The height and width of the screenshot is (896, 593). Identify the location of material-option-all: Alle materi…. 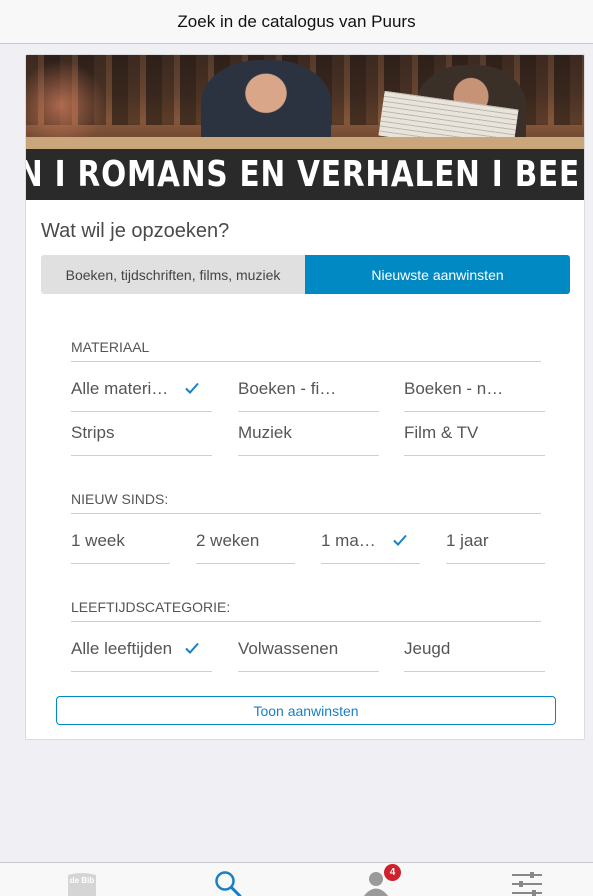
(141, 389).